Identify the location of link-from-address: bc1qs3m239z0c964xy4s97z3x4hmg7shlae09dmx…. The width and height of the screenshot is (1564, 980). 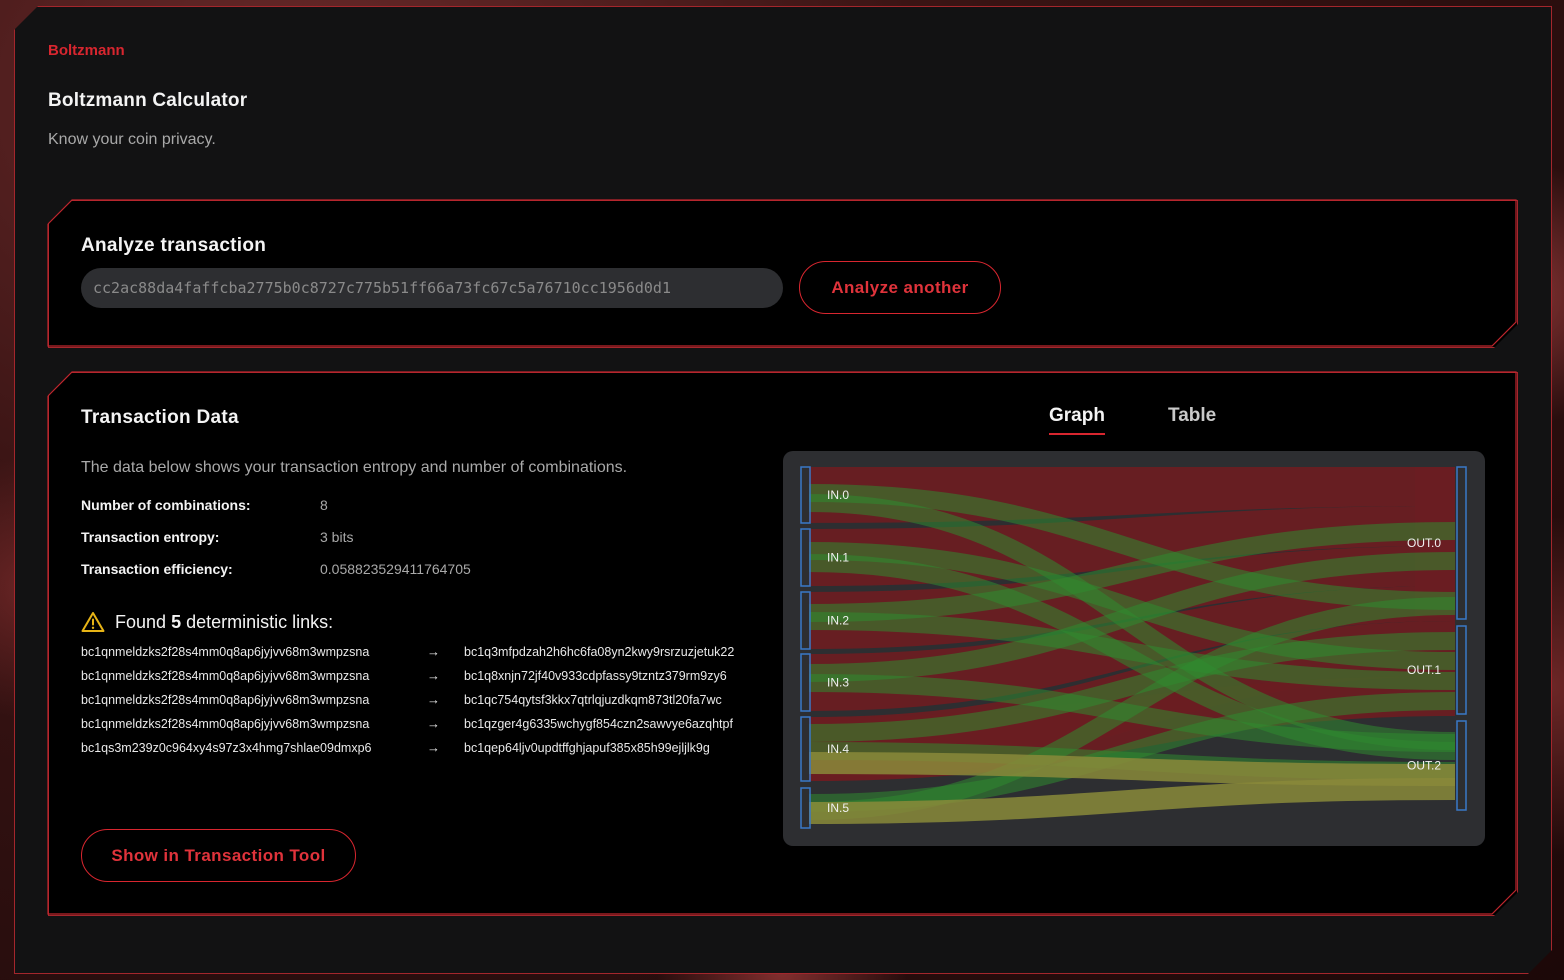
(226, 748).